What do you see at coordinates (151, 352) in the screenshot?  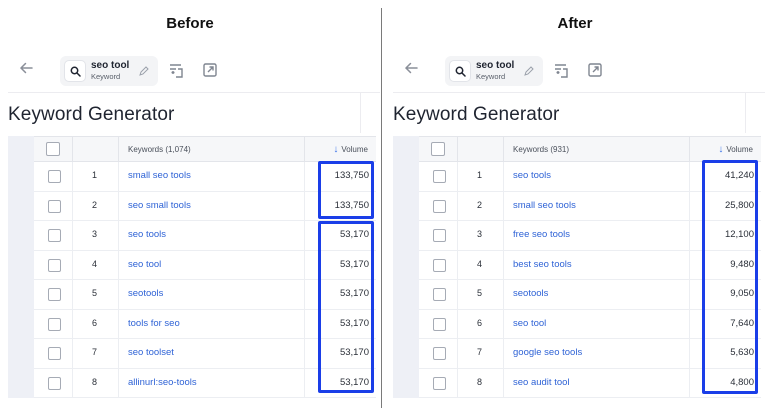 I see `keyword-link: seo toolset` at bounding box center [151, 352].